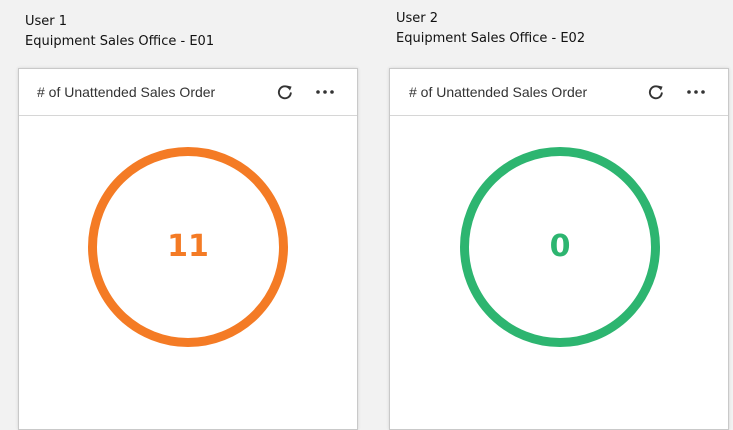 This screenshot has width=733, height=430. I want to click on user-label: User 2, so click(417, 18).